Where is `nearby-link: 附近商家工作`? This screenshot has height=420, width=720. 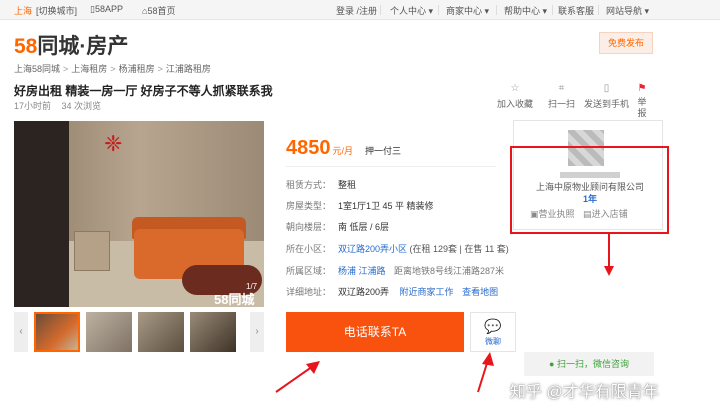
nearby-link: 附近商家工作 is located at coordinates (427, 292).